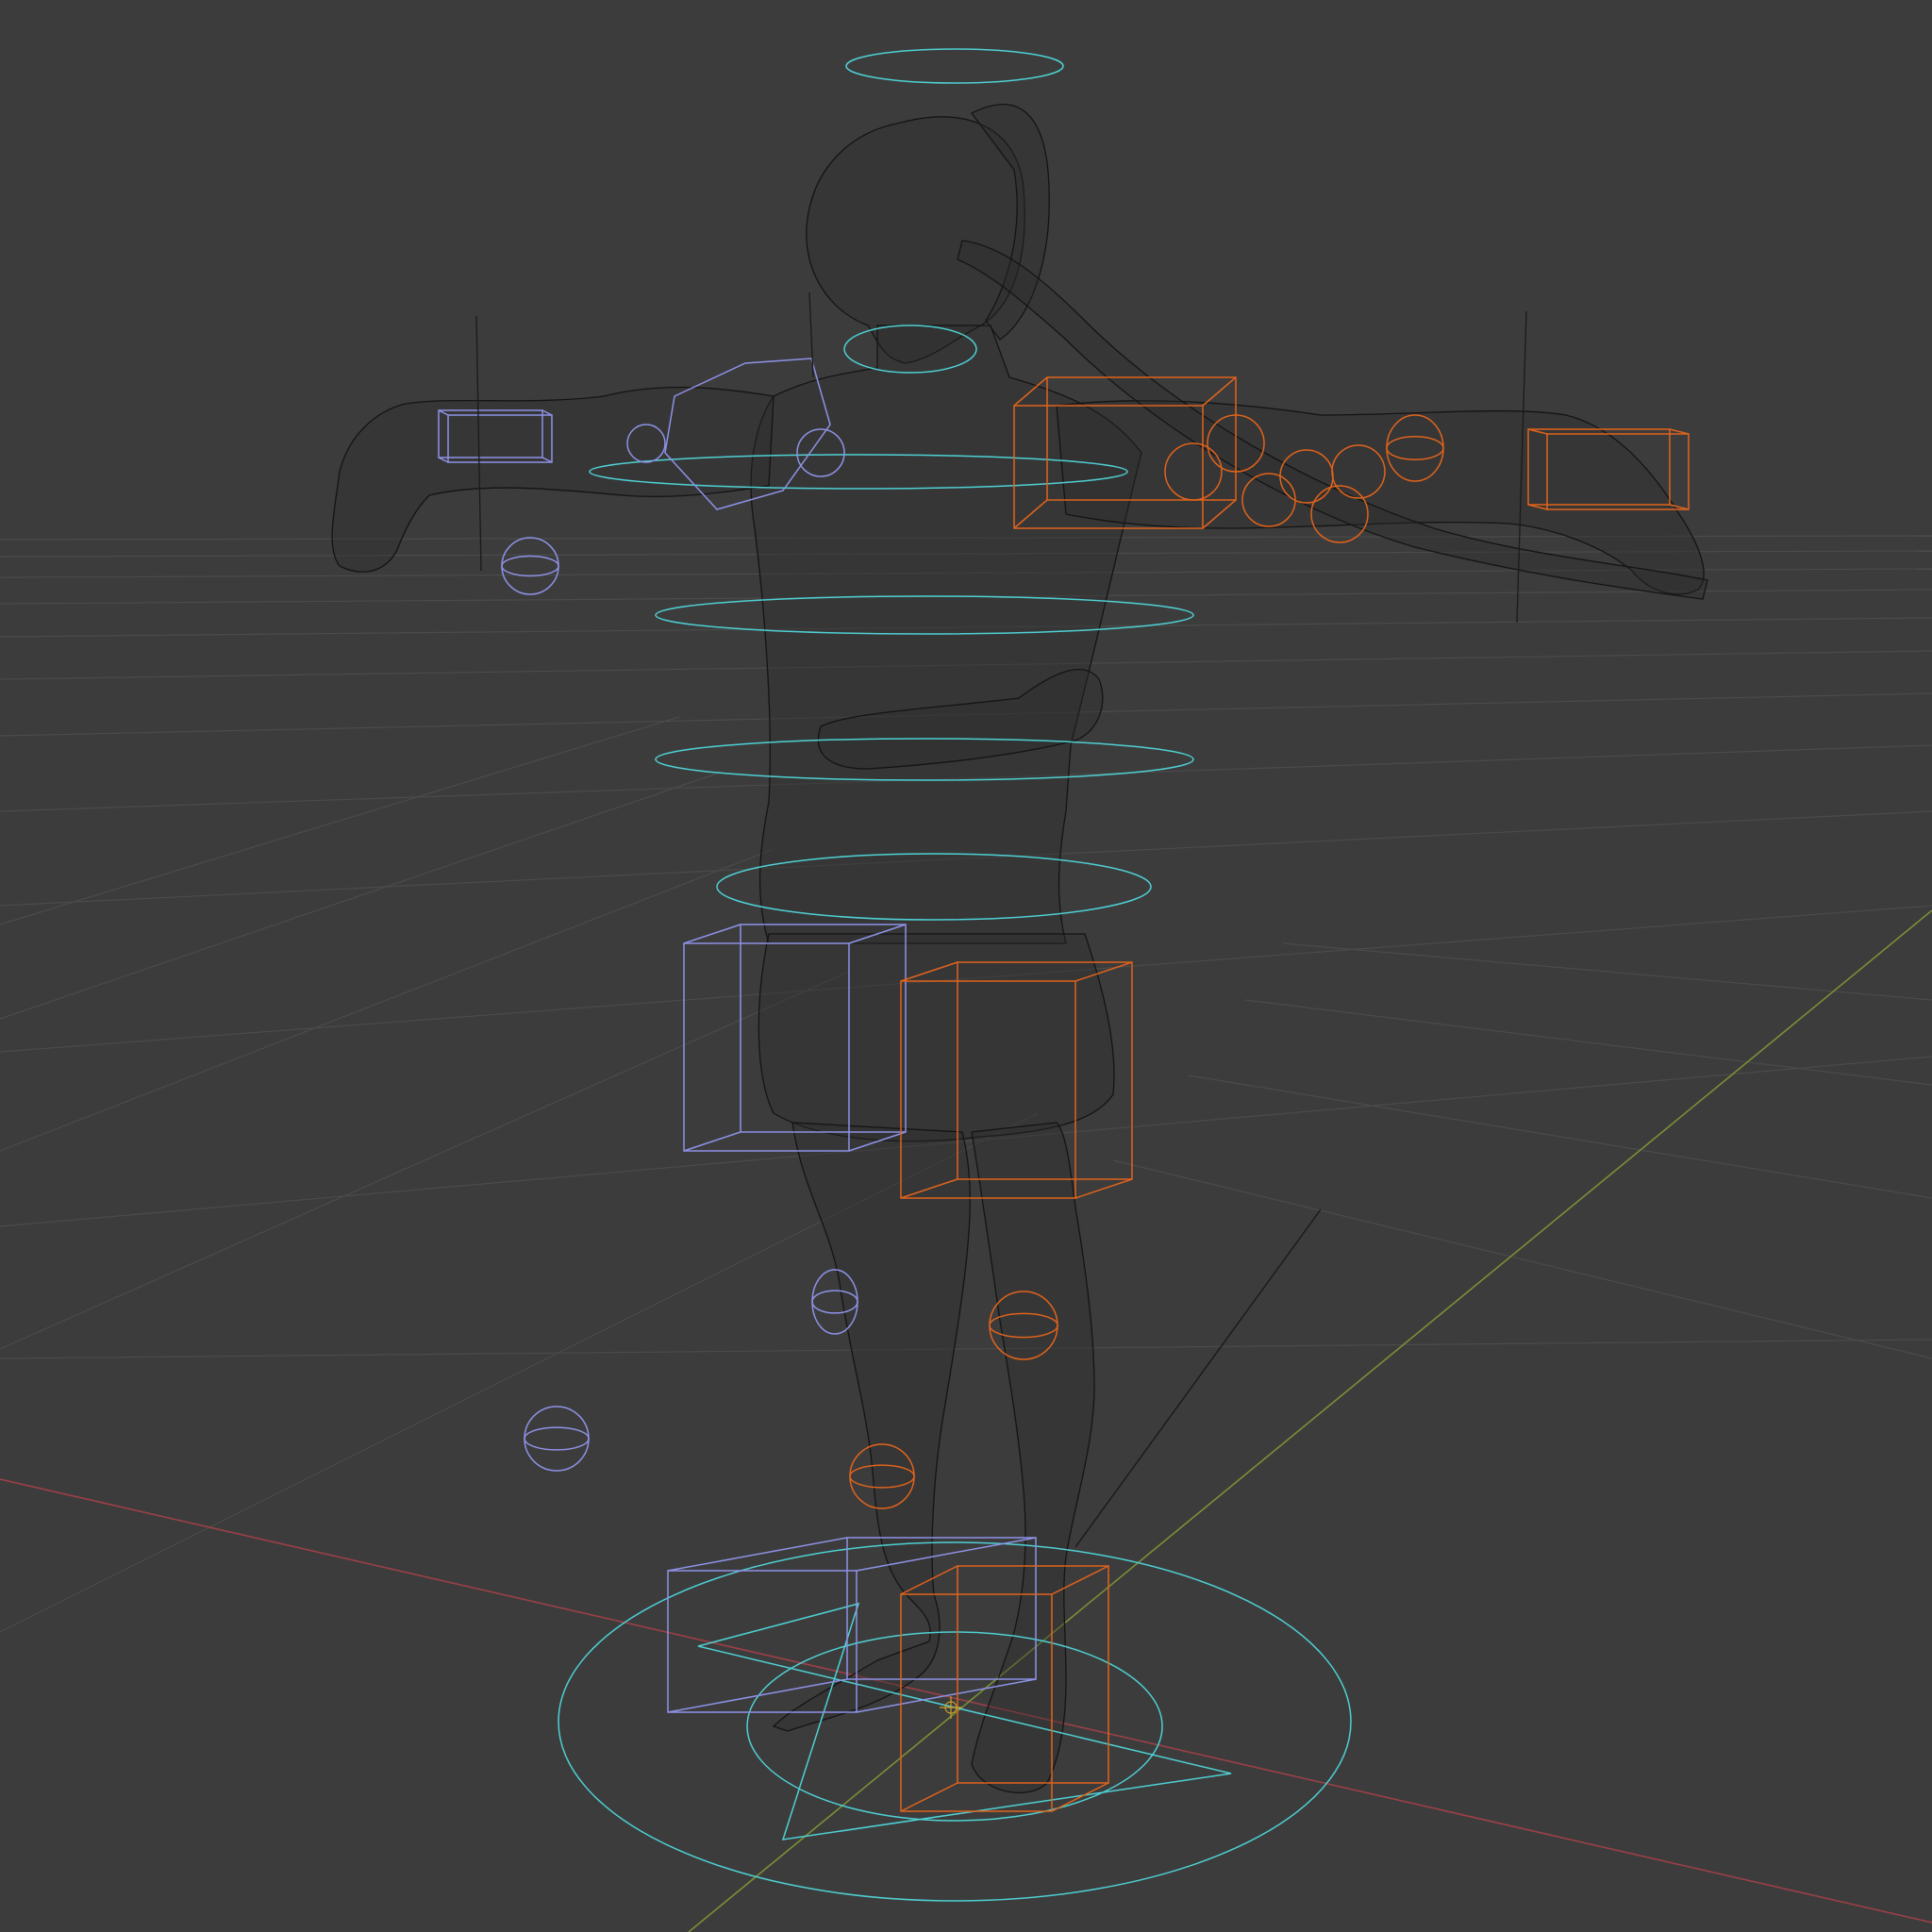 The image size is (1932, 1932). I want to click on head-circle-control, so click(954, 66).